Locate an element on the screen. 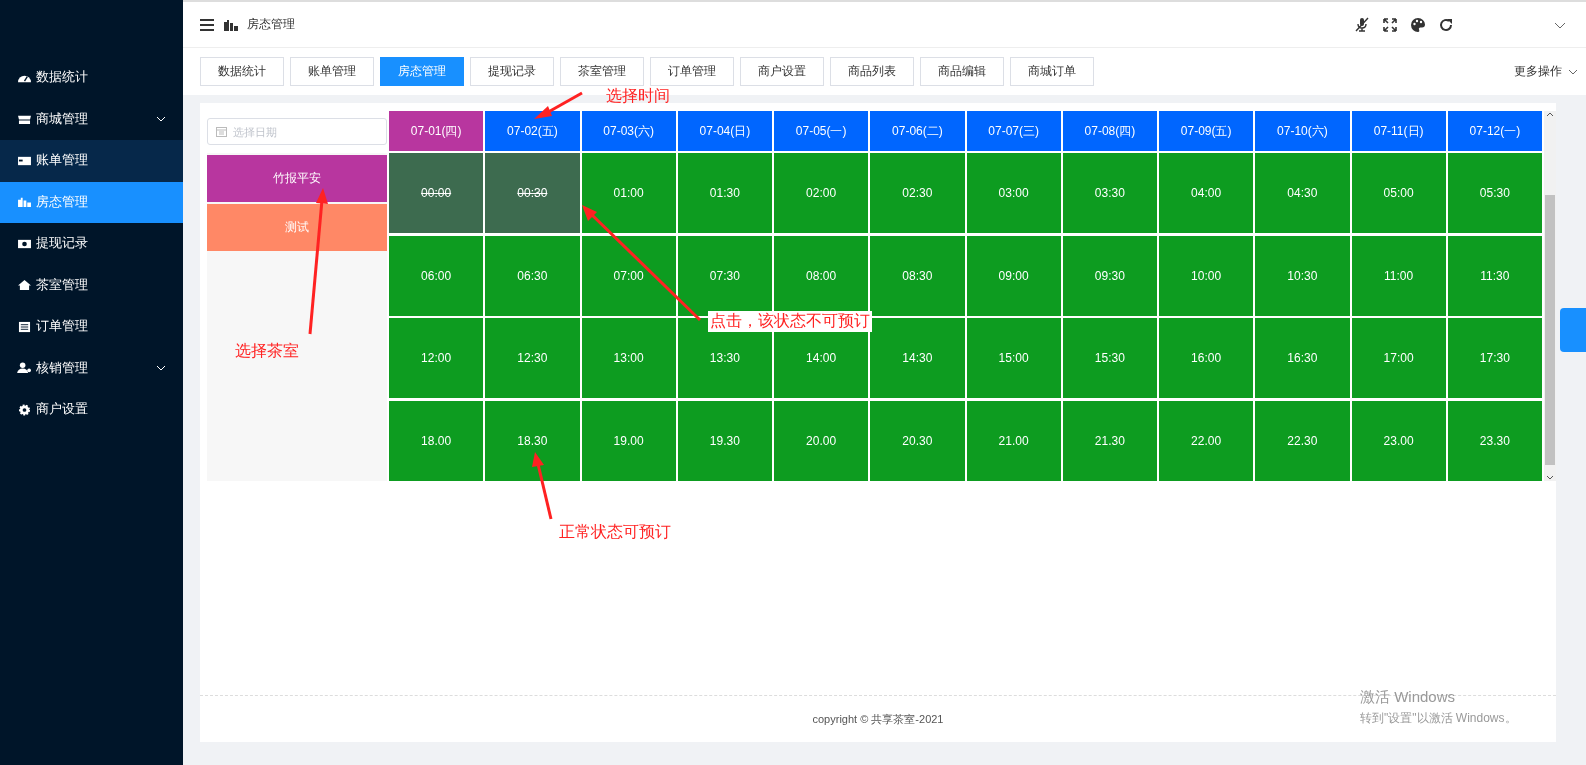 Image resolution: width=1586 pixels, height=765 pixels. activation-title: 激活 Windows is located at coordinates (1408, 697).